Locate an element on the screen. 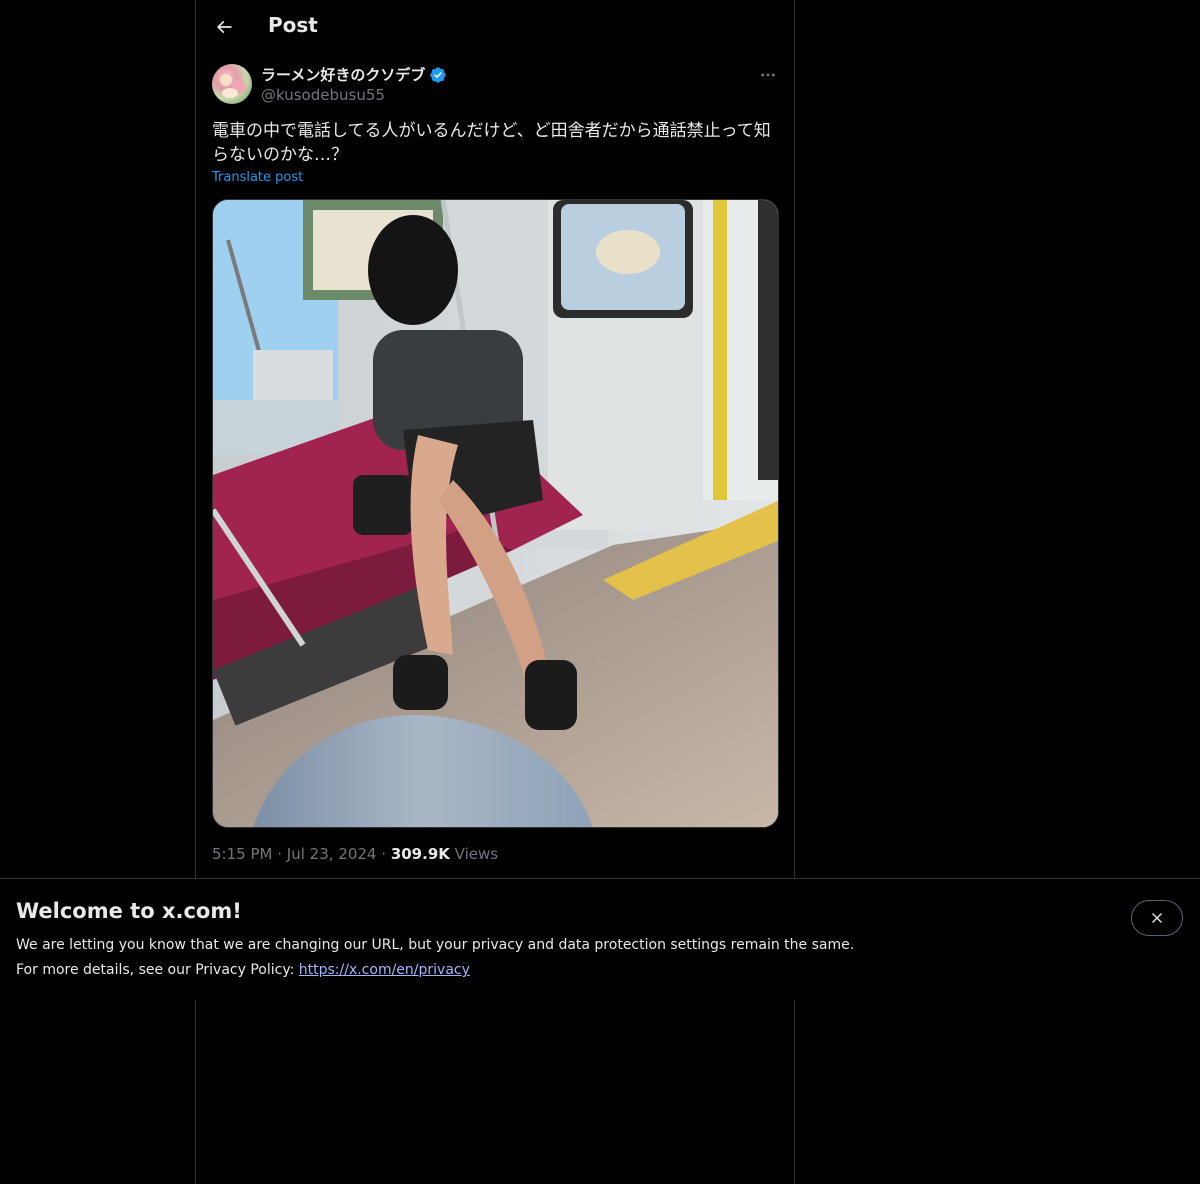 This screenshot has height=1184, width=1200. more-button is located at coordinates (768, 75).